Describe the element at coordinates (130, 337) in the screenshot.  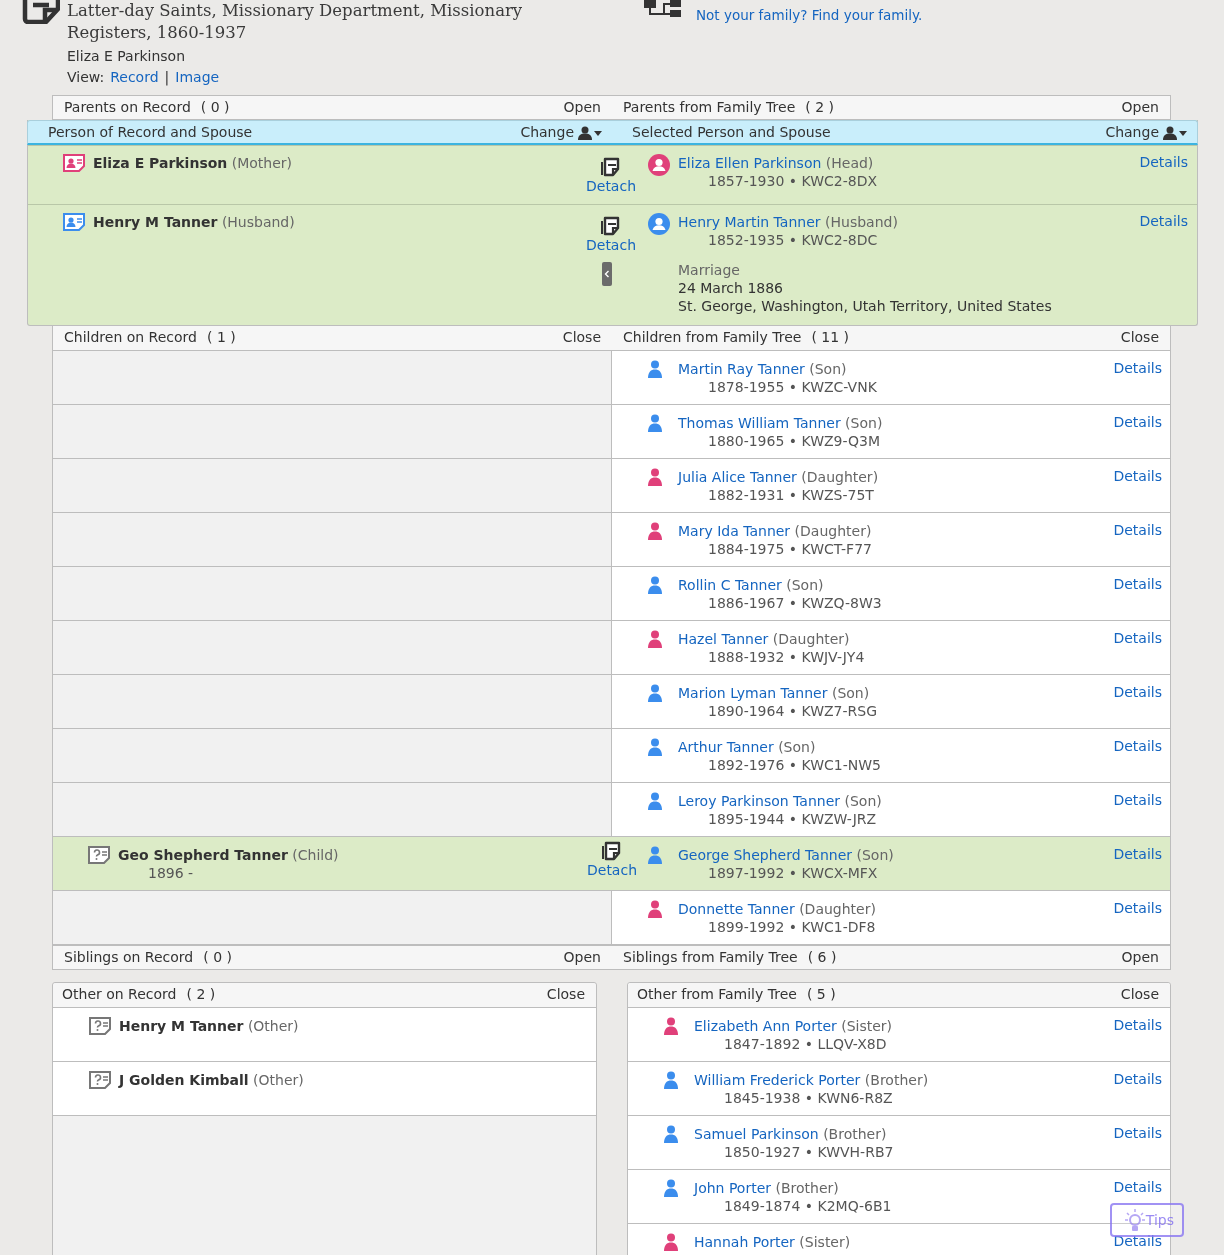
I see `section-title: Children on Record` at that location.